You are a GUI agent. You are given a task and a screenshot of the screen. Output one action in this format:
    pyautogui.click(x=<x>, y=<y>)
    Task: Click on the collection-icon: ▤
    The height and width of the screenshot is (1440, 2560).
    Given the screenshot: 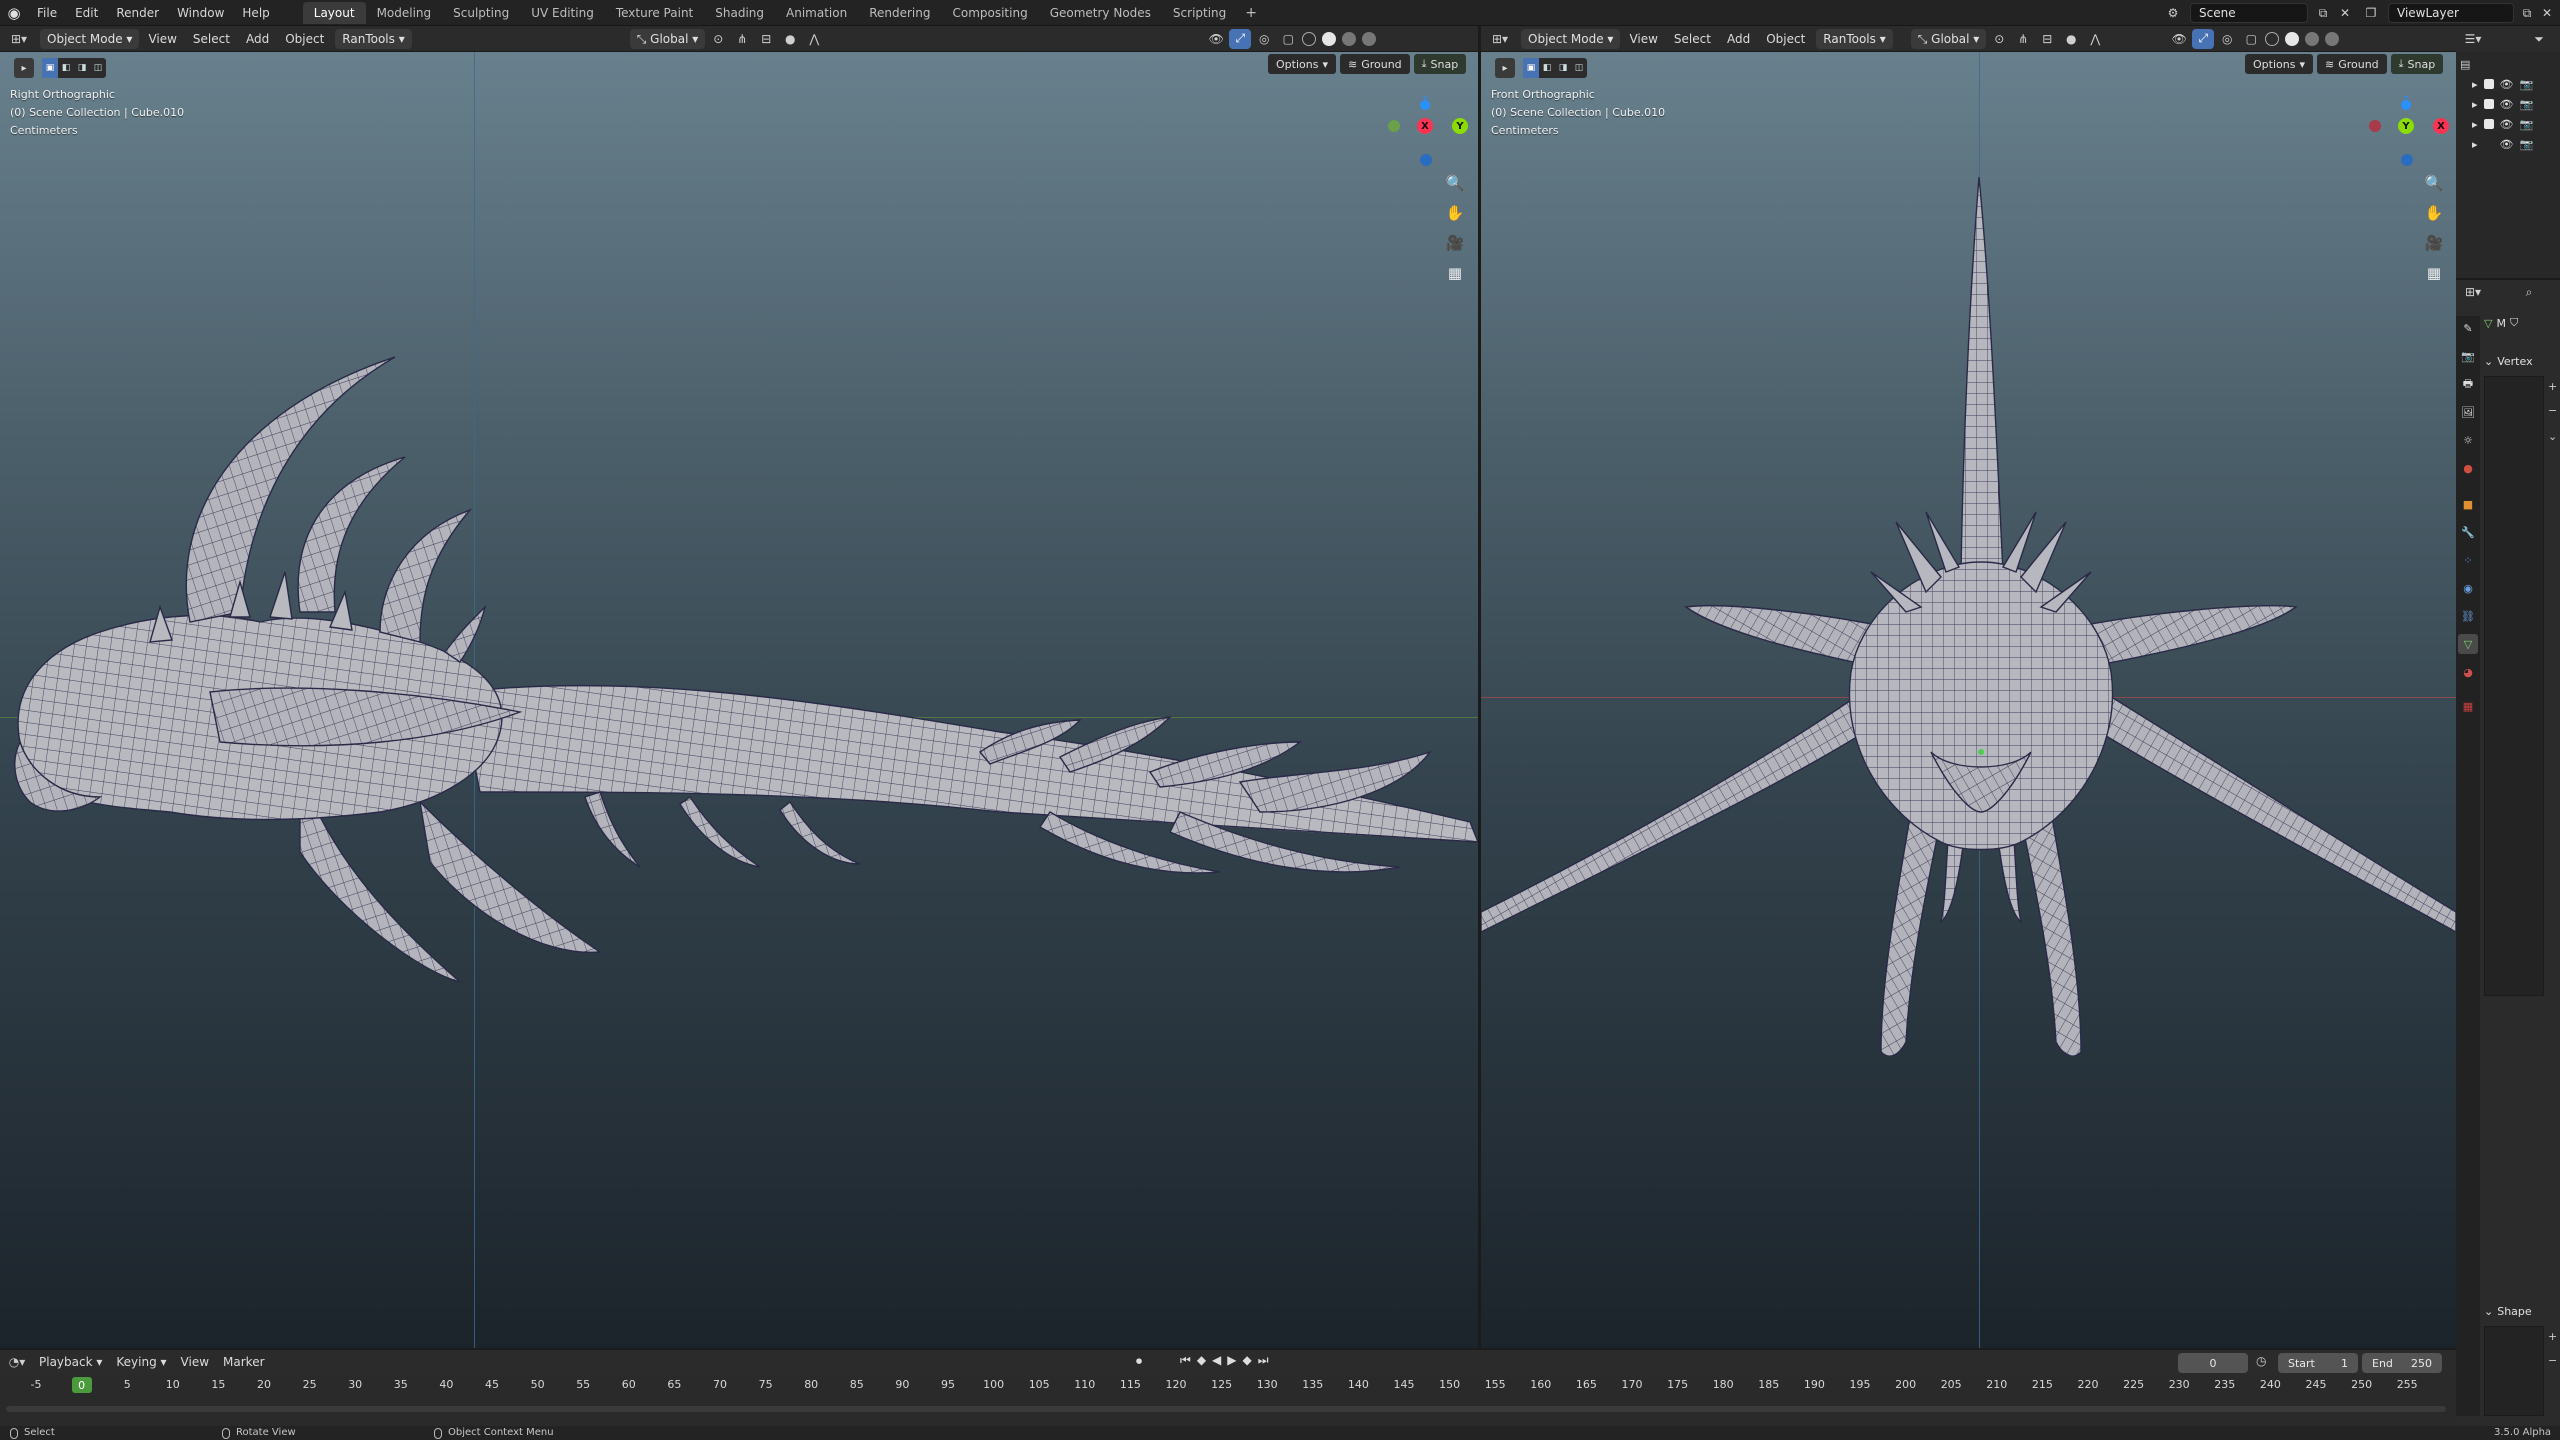 What is the action you would take?
    pyautogui.click(x=2465, y=64)
    